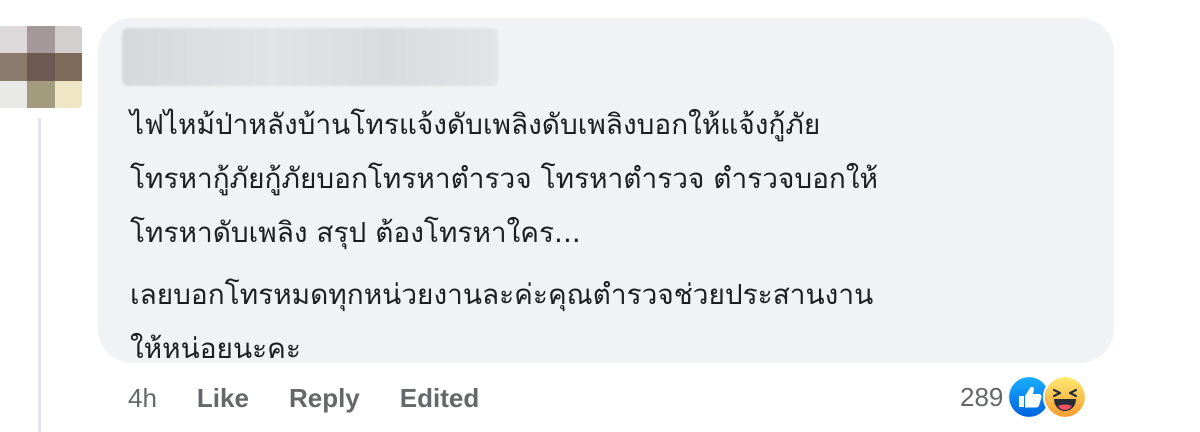  What do you see at coordinates (142, 398) in the screenshot?
I see `timestamp-link: 4h` at bounding box center [142, 398].